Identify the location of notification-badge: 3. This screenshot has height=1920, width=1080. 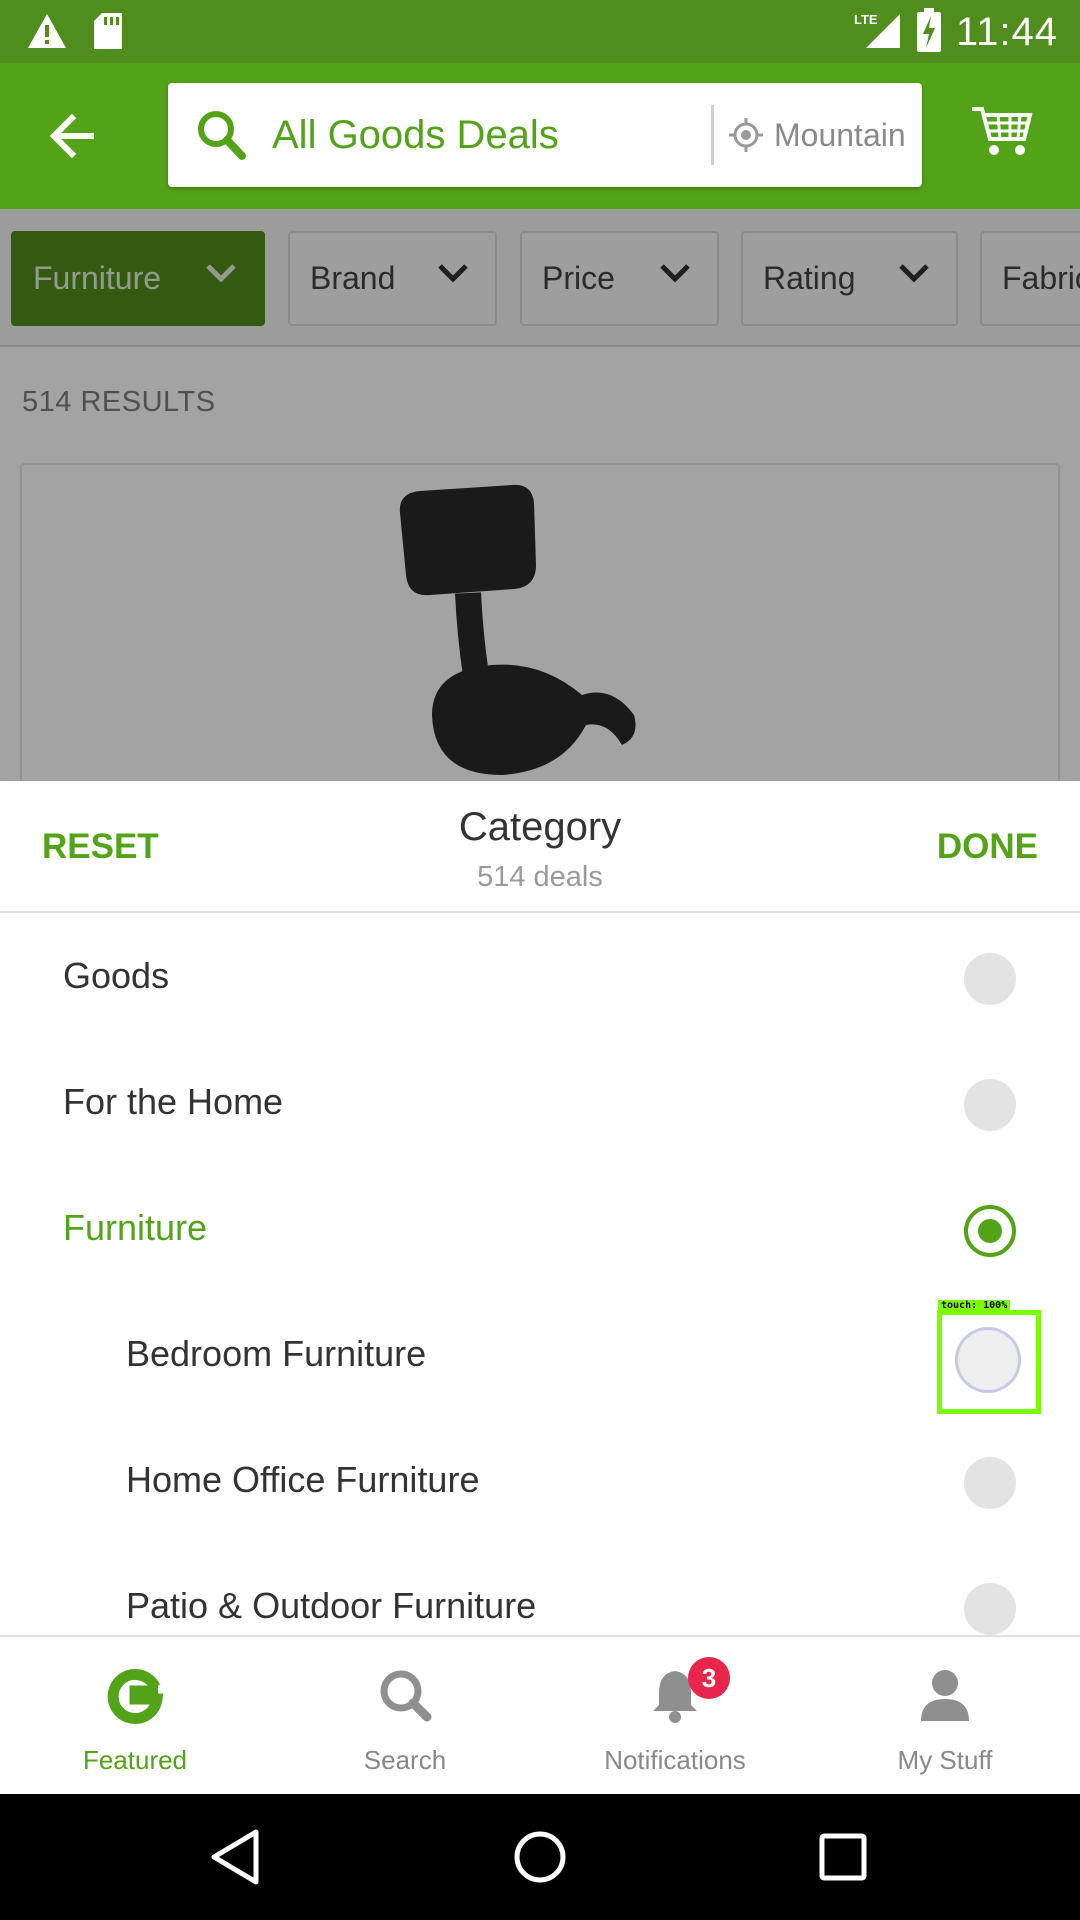
(709, 1678).